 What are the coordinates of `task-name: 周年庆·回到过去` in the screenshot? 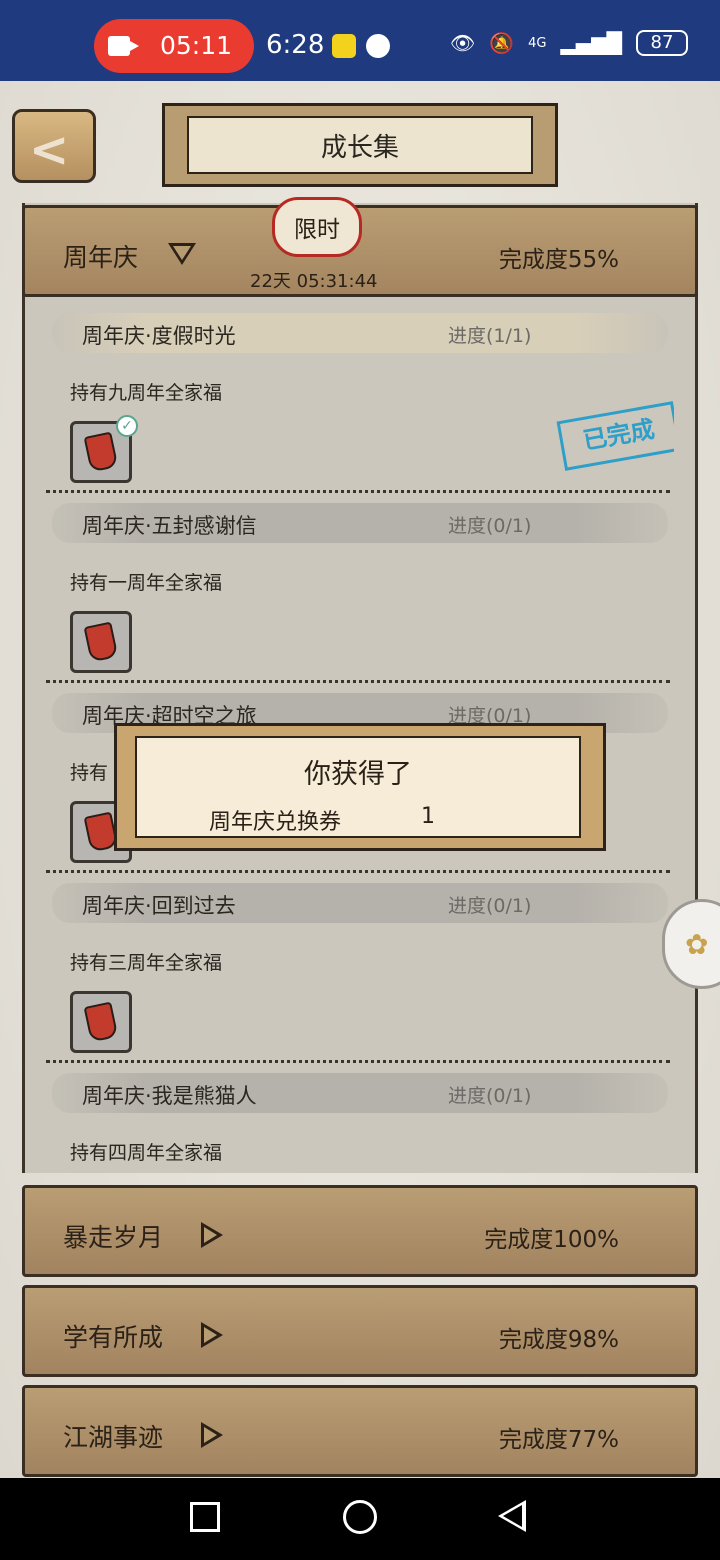 It's located at (159, 906).